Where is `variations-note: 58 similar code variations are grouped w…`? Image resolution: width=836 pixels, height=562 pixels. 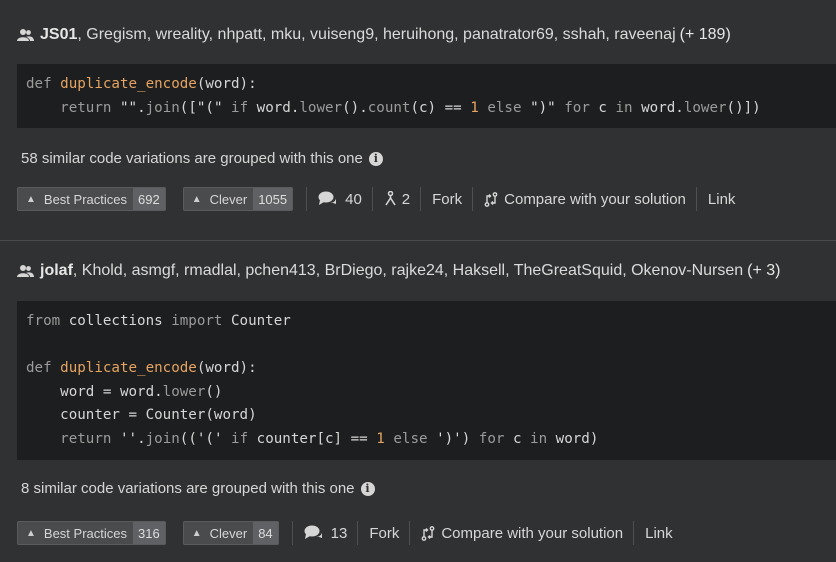 variations-note: 58 similar code variations are grouped w… is located at coordinates (426, 158).